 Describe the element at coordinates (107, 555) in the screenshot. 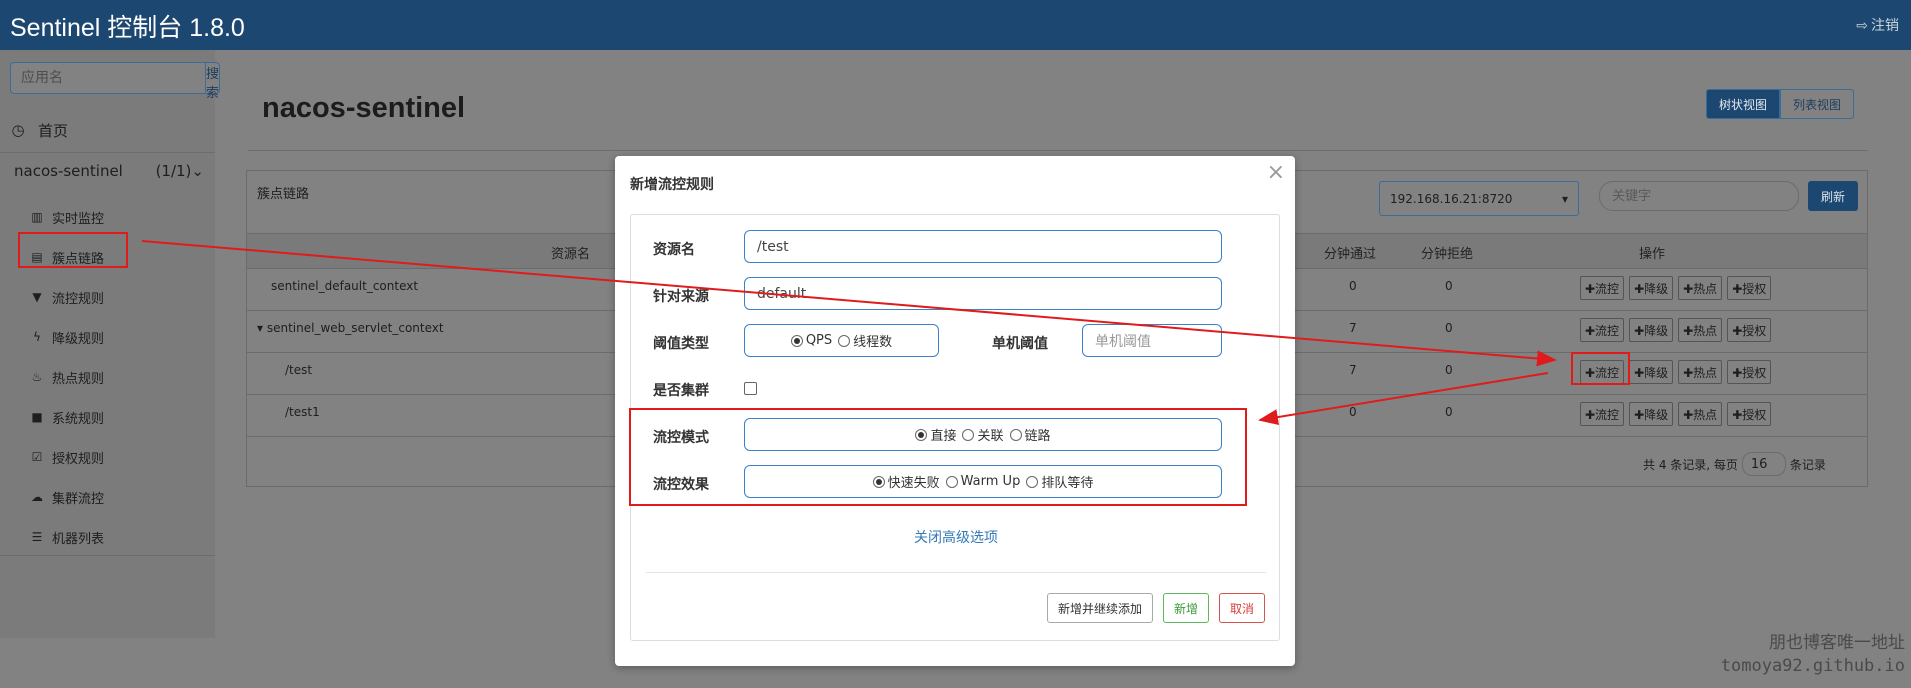

I see `sidebar-divider` at that location.